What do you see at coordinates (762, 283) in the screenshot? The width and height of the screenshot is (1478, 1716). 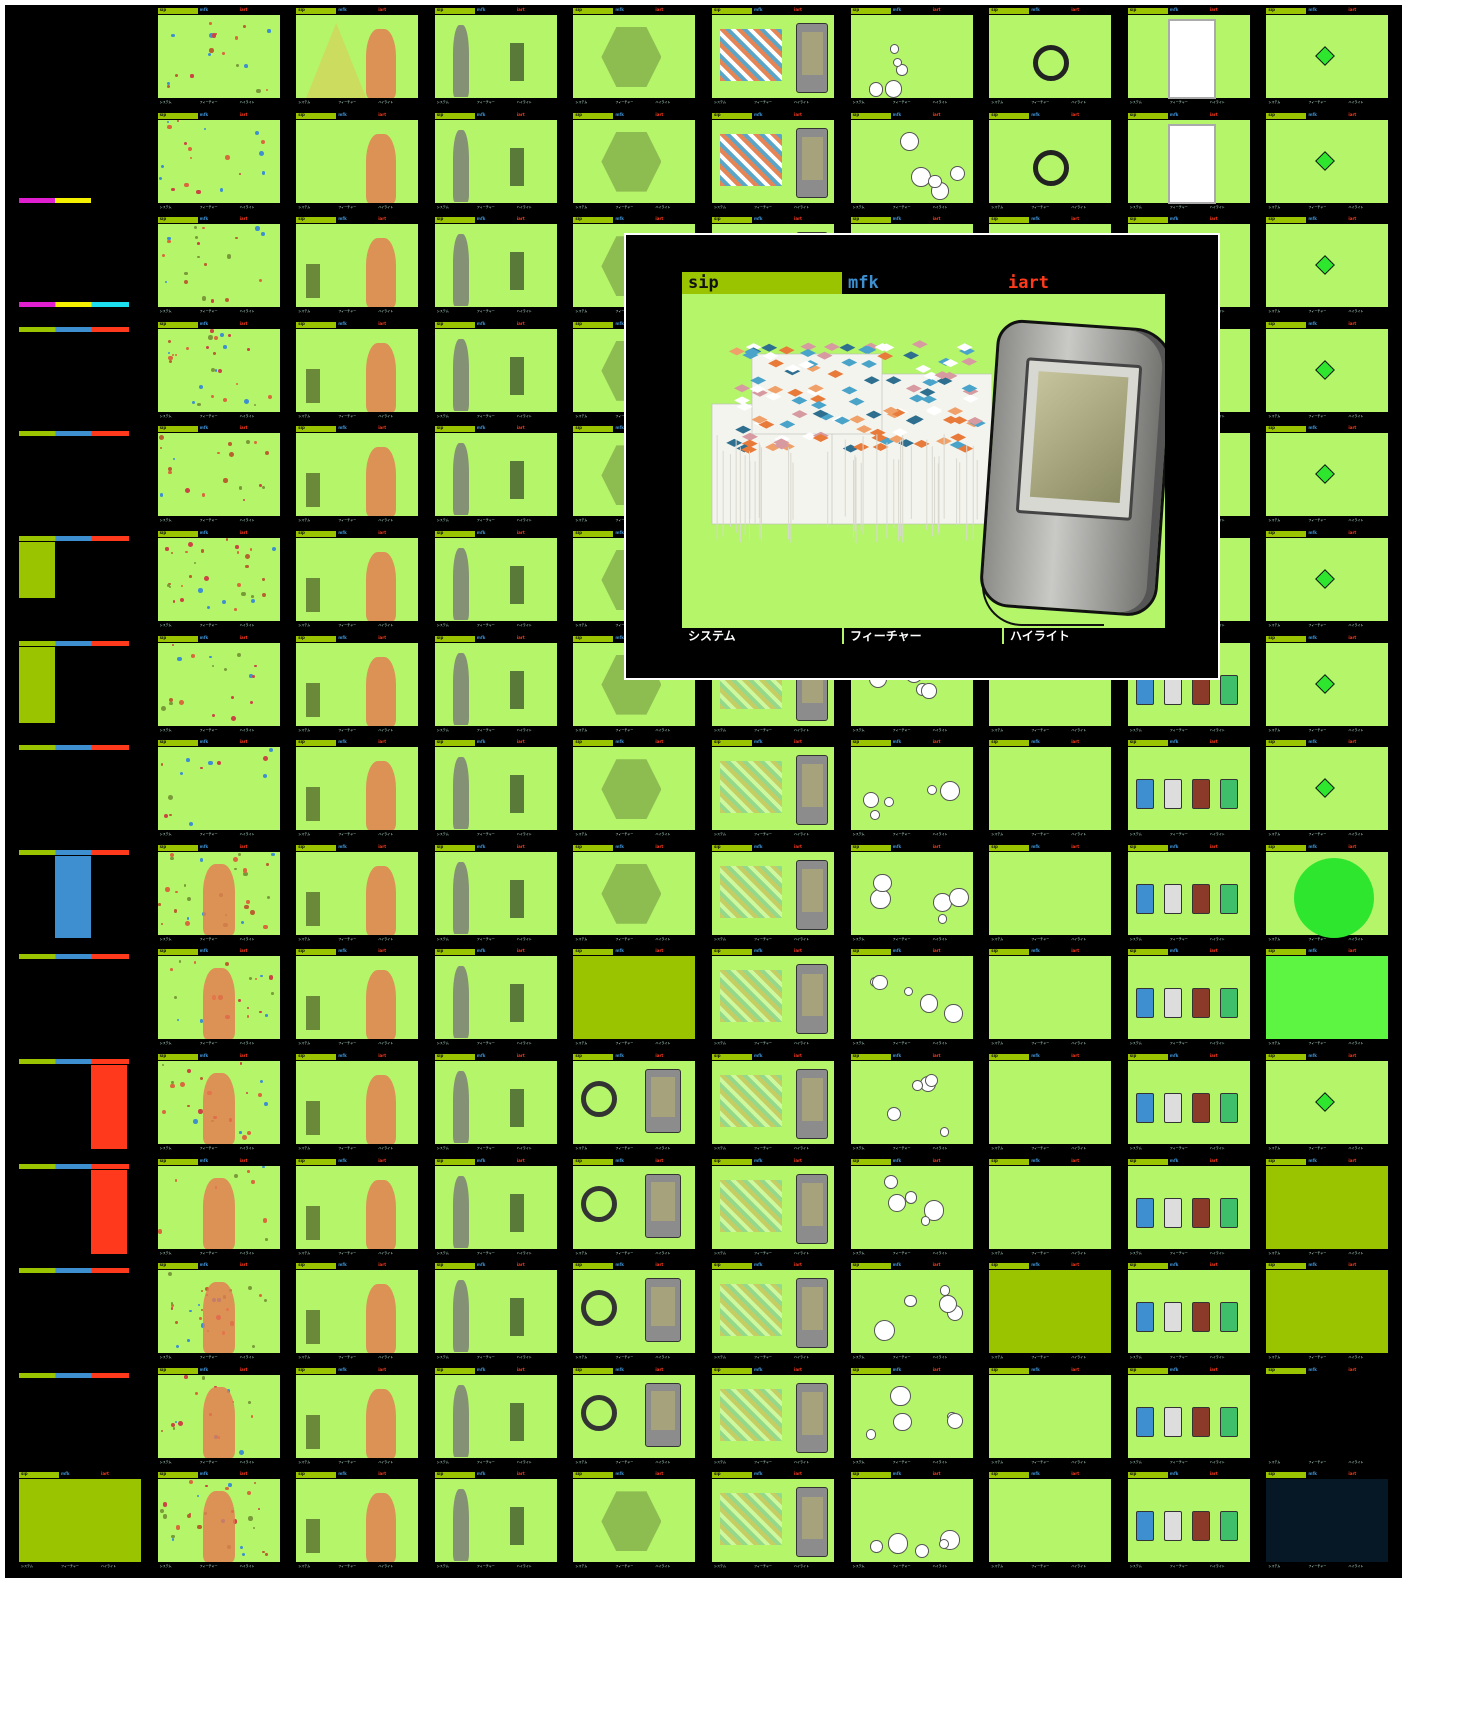 I see `tab-sip: sip` at bounding box center [762, 283].